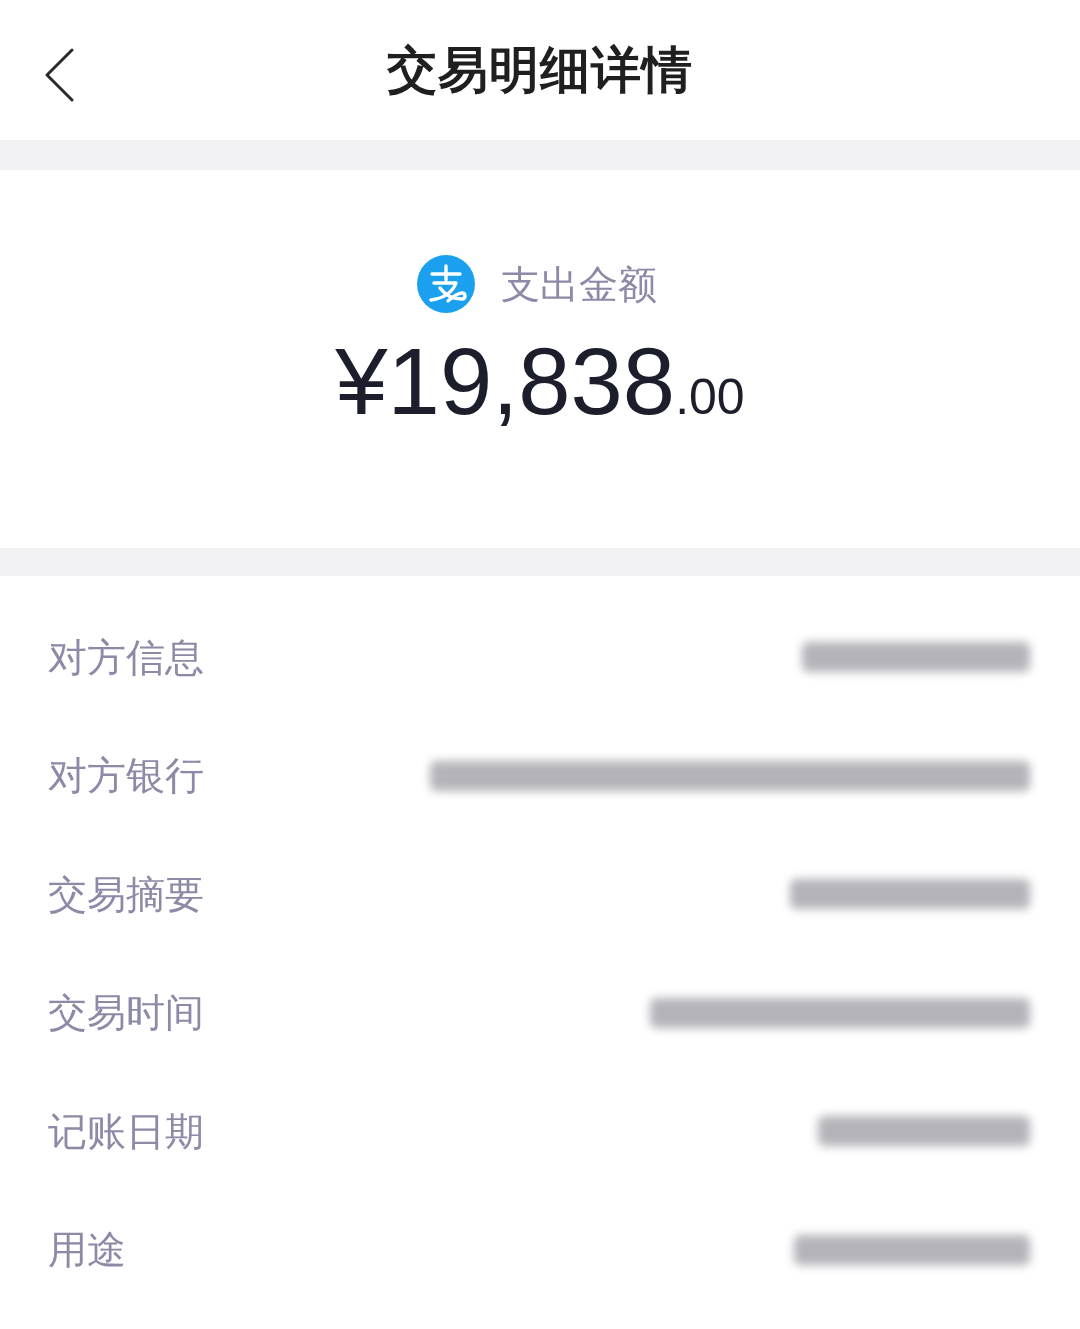 The width and height of the screenshot is (1080, 1329). Describe the element at coordinates (126, 1131) in the screenshot. I see `detail-label: 记账日期` at that location.